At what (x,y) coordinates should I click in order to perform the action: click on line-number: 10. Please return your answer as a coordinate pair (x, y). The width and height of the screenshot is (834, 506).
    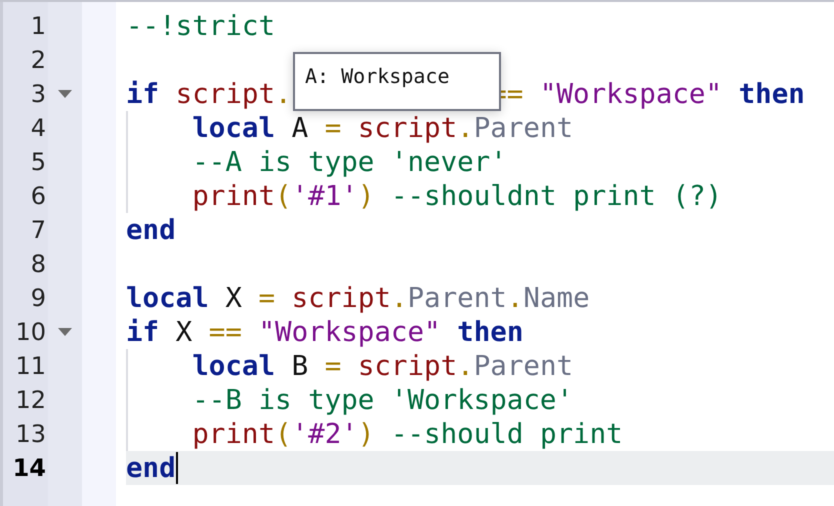
    Looking at the image, I should click on (30, 332).